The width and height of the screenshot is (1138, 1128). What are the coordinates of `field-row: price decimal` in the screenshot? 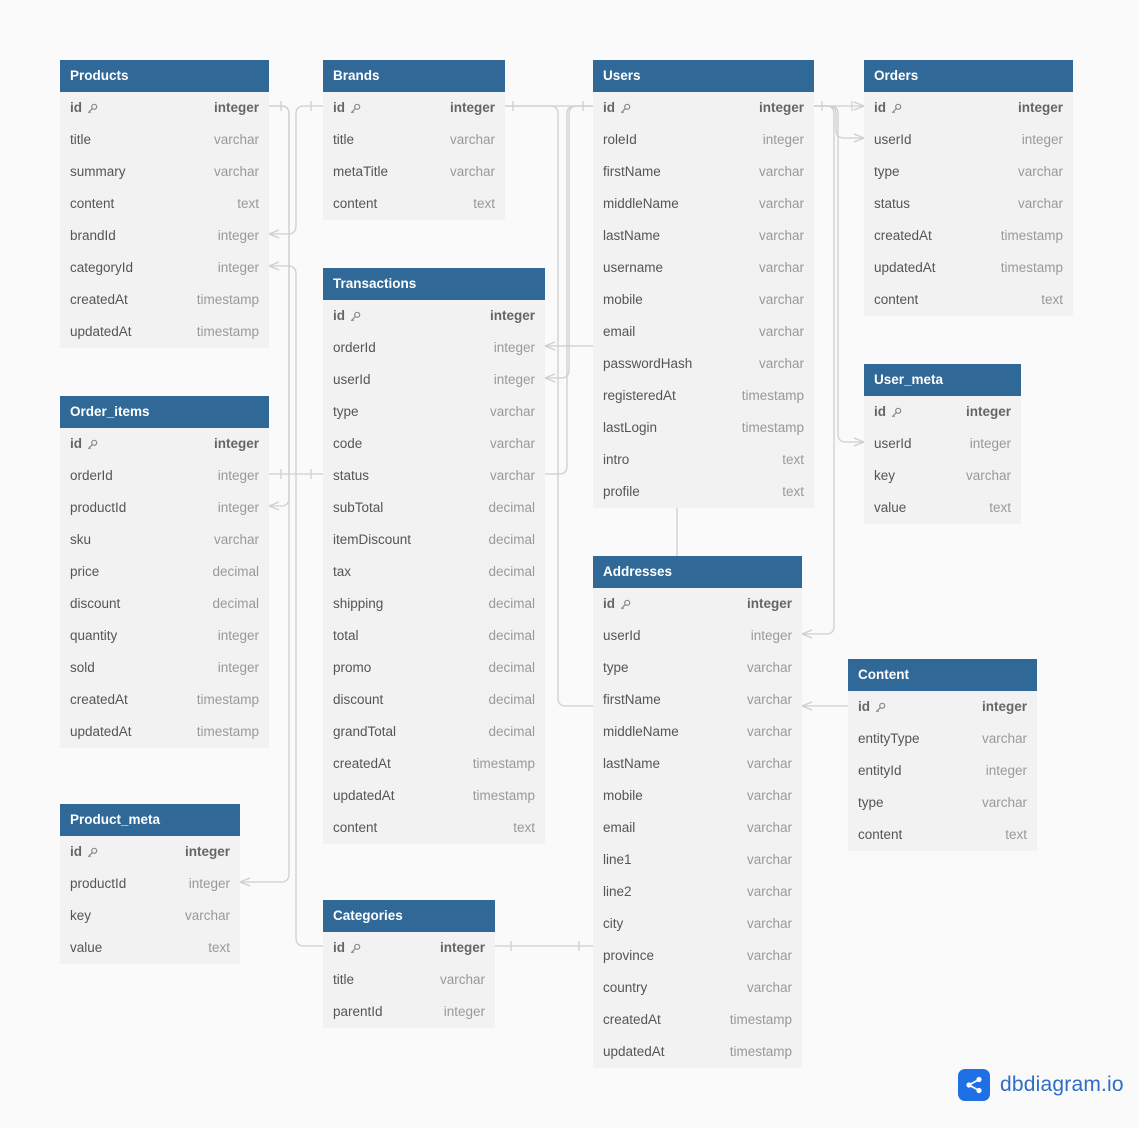 It's located at (164, 572).